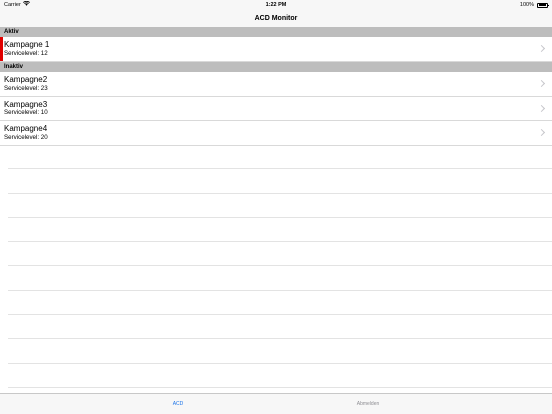  I want to click on row-subtitle: Servicelevel: 20, so click(26, 137).